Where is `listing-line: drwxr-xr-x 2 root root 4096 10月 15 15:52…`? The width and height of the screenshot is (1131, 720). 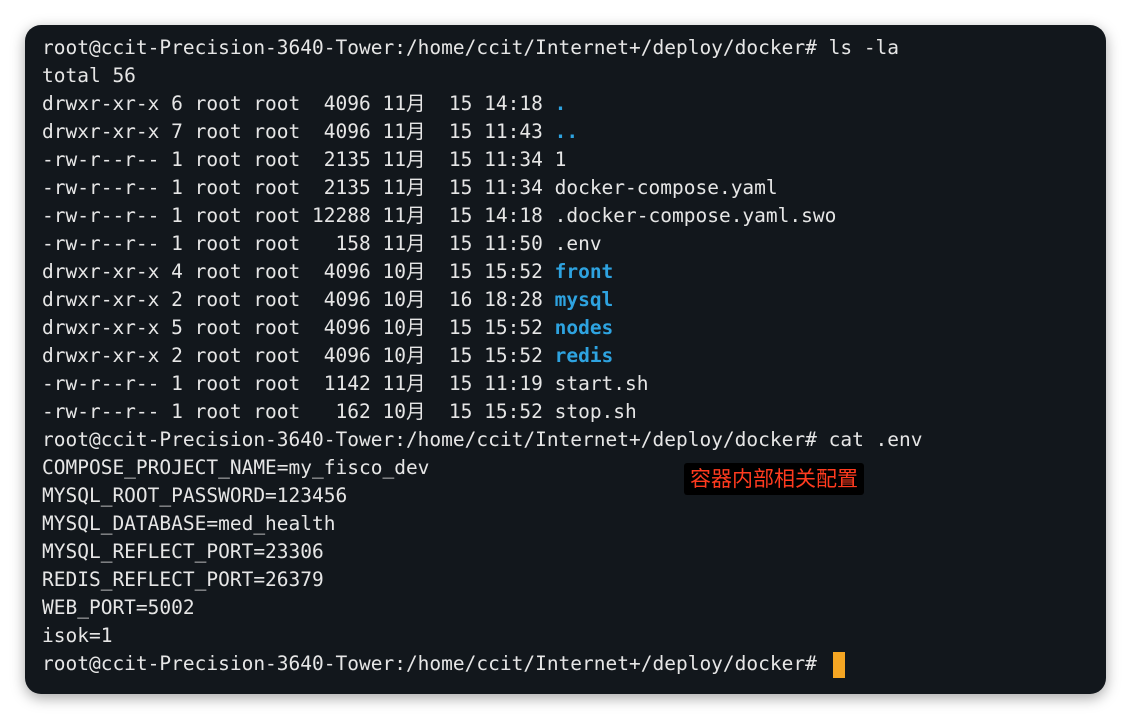 listing-line: drwxr-xr-x 2 root root 4096 10月 15 15:52… is located at coordinates (482, 356).